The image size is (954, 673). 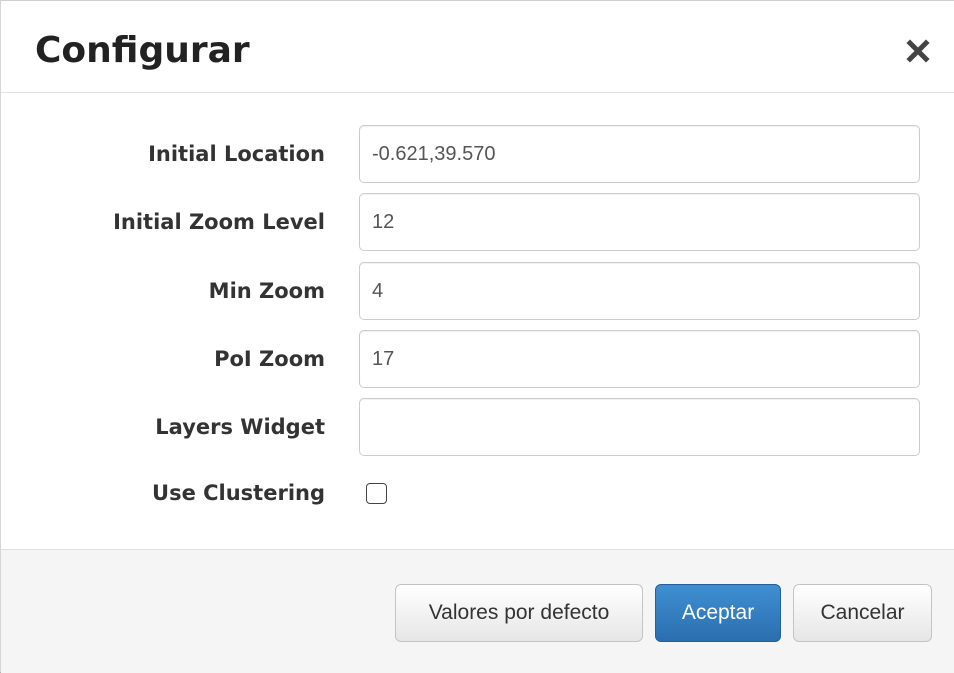 I want to click on cancel-button: Cancelar, so click(x=862, y=613).